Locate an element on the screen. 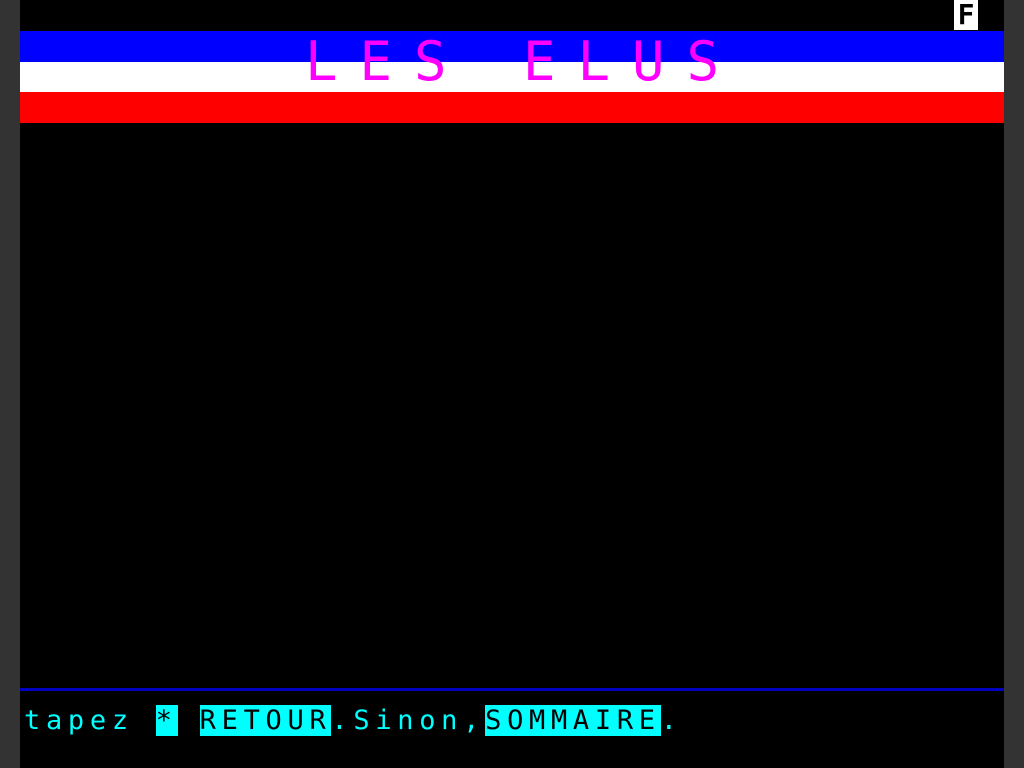 The image size is (1024, 768). footer-suffix: . is located at coordinates (671, 720).